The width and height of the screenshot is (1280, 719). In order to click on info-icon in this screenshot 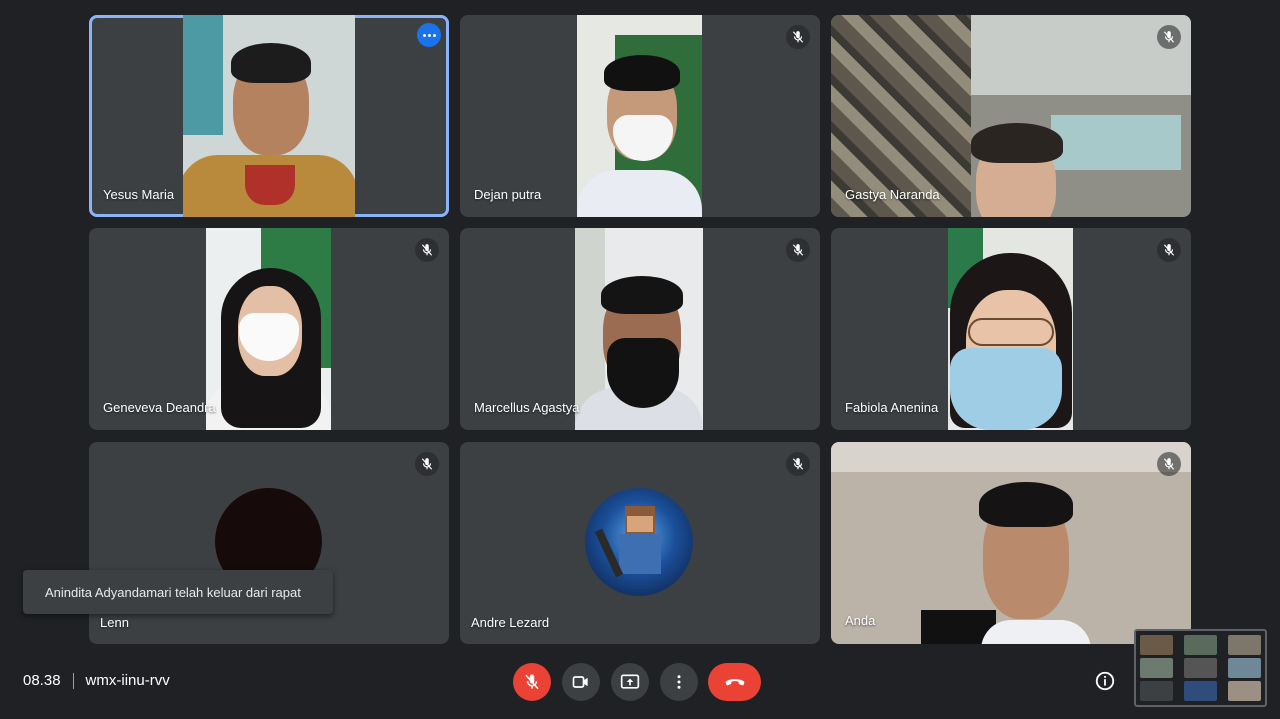, I will do `click(1105, 681)`.